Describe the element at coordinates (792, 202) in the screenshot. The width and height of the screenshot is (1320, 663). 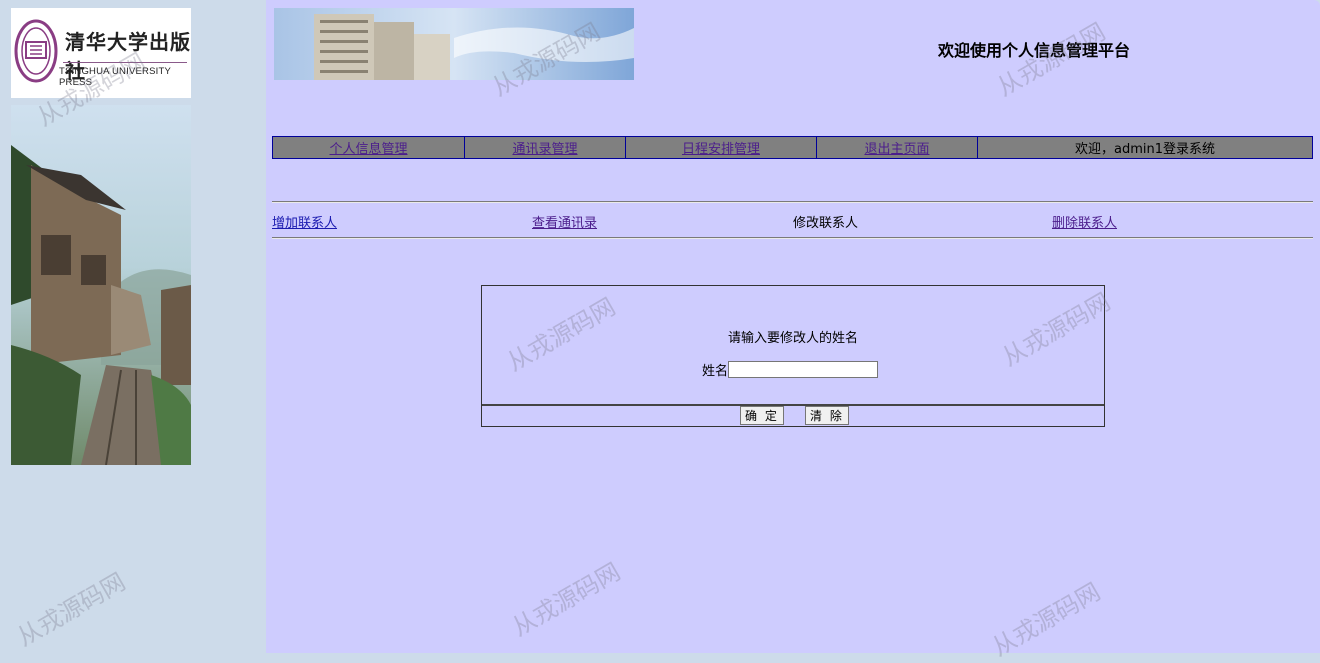
I see `divider-top` at that location.